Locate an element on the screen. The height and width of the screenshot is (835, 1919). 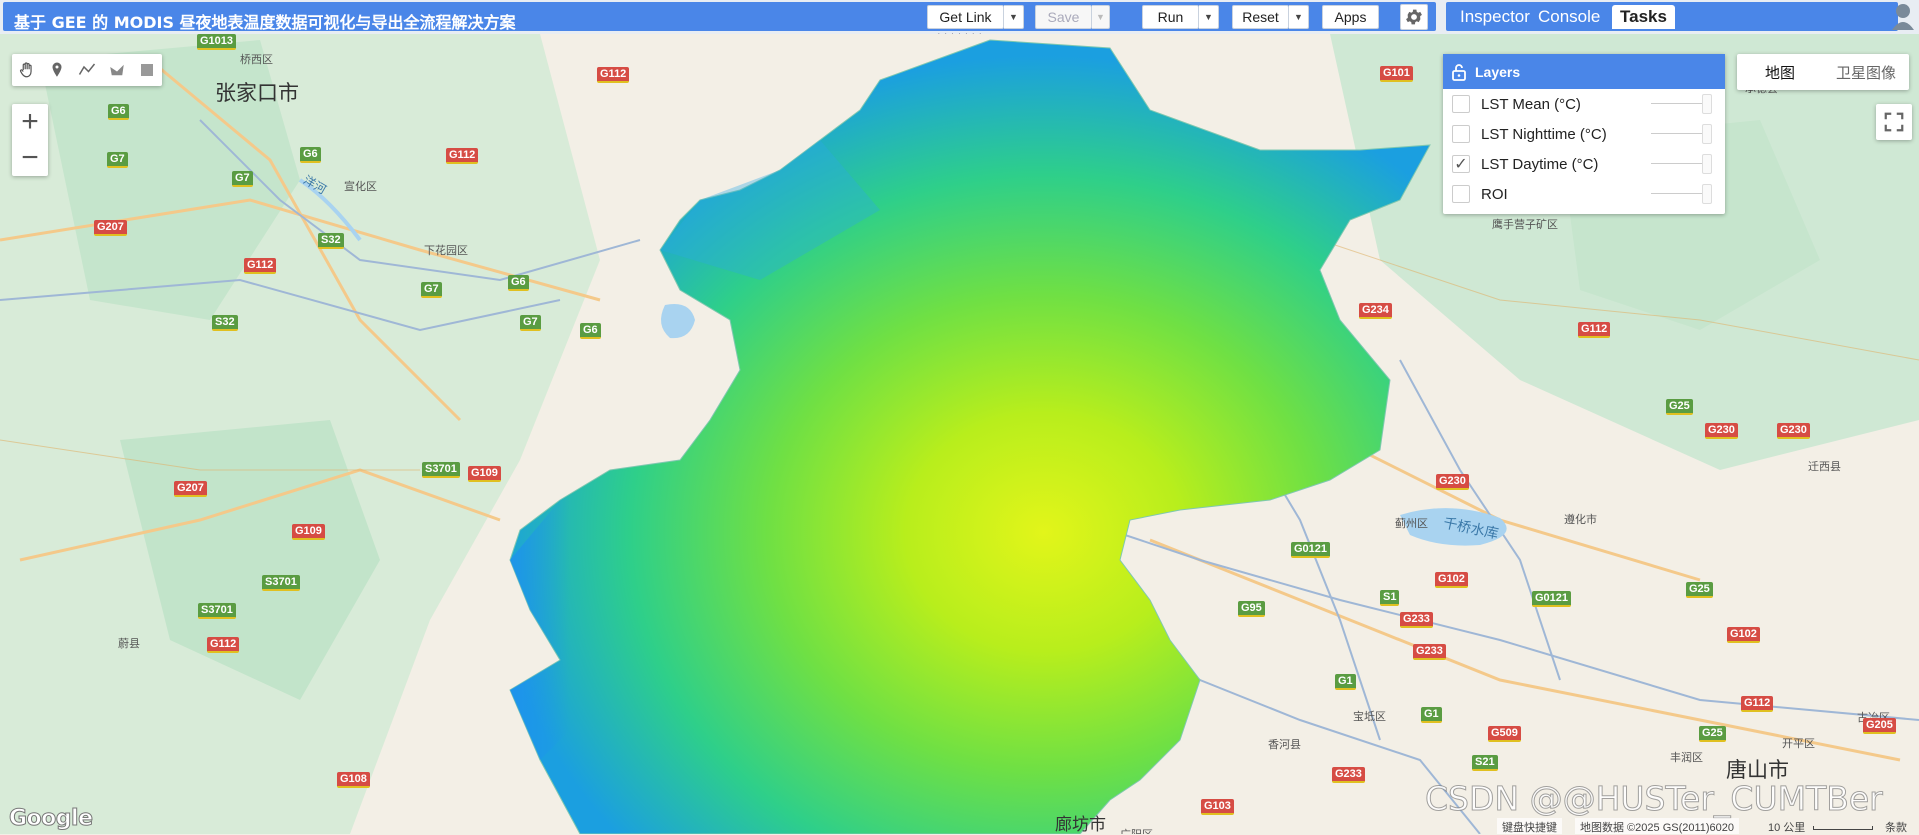
rectangle-icon is located at coordinates (147, 70).